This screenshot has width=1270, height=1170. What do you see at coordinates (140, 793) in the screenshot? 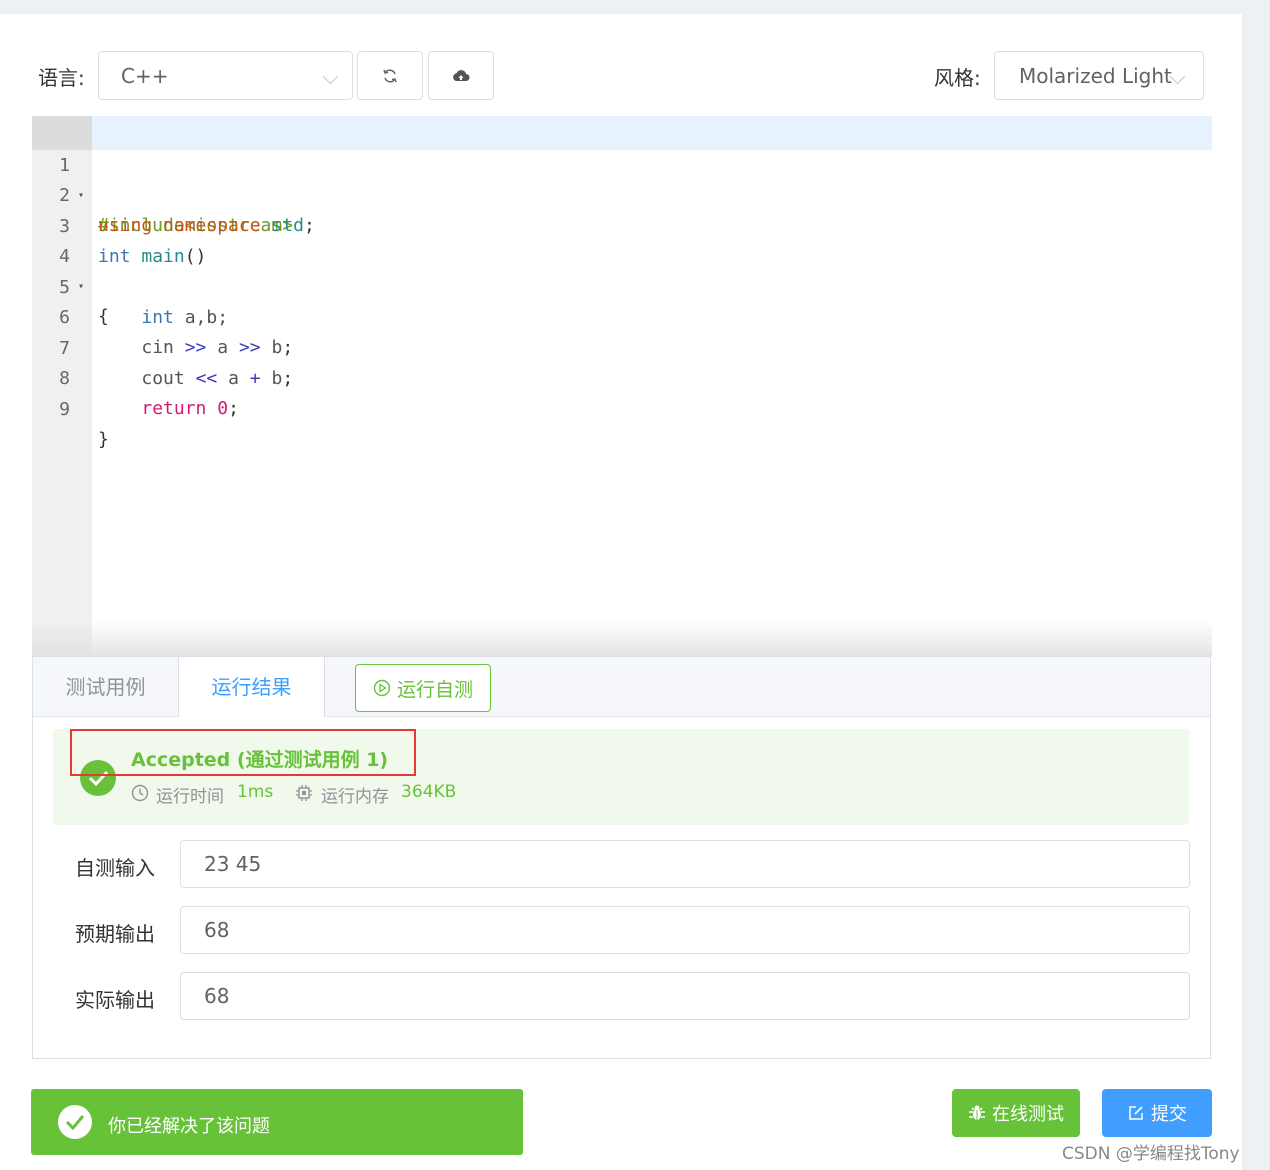
I see `clock-icon` at bounding box center [140, 793].